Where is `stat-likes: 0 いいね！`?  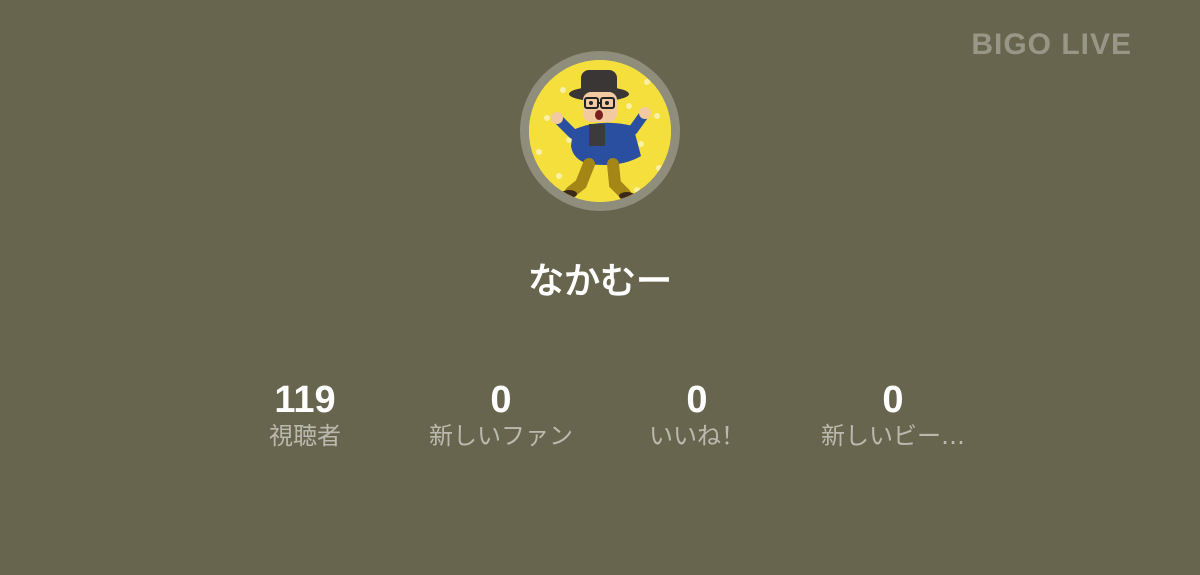
stat-likes: 0 いいね！ is located at coordinates (697, 414).